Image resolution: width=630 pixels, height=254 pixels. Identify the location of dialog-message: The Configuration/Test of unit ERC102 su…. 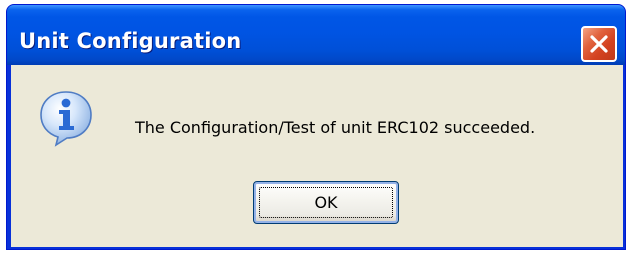
(335, 127).